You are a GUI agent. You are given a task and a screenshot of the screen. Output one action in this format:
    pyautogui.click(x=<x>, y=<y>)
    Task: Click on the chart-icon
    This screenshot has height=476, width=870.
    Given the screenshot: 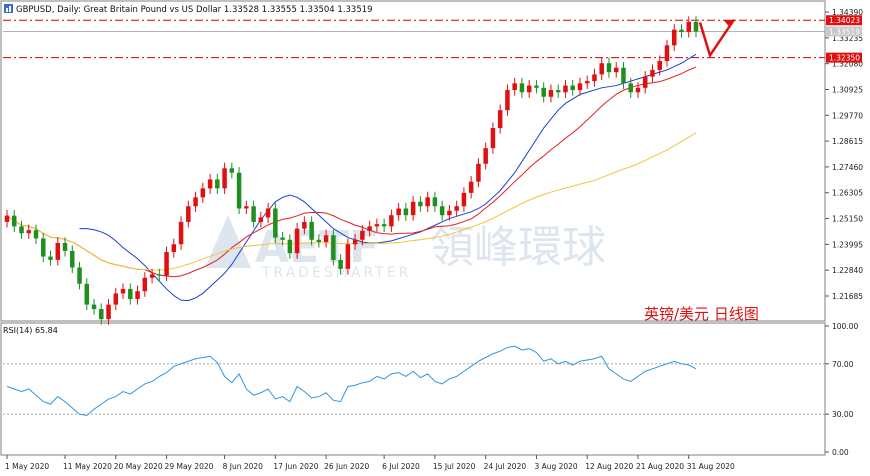 What is the action you would take?
    pyautogui.click(x=8, y=8)
    